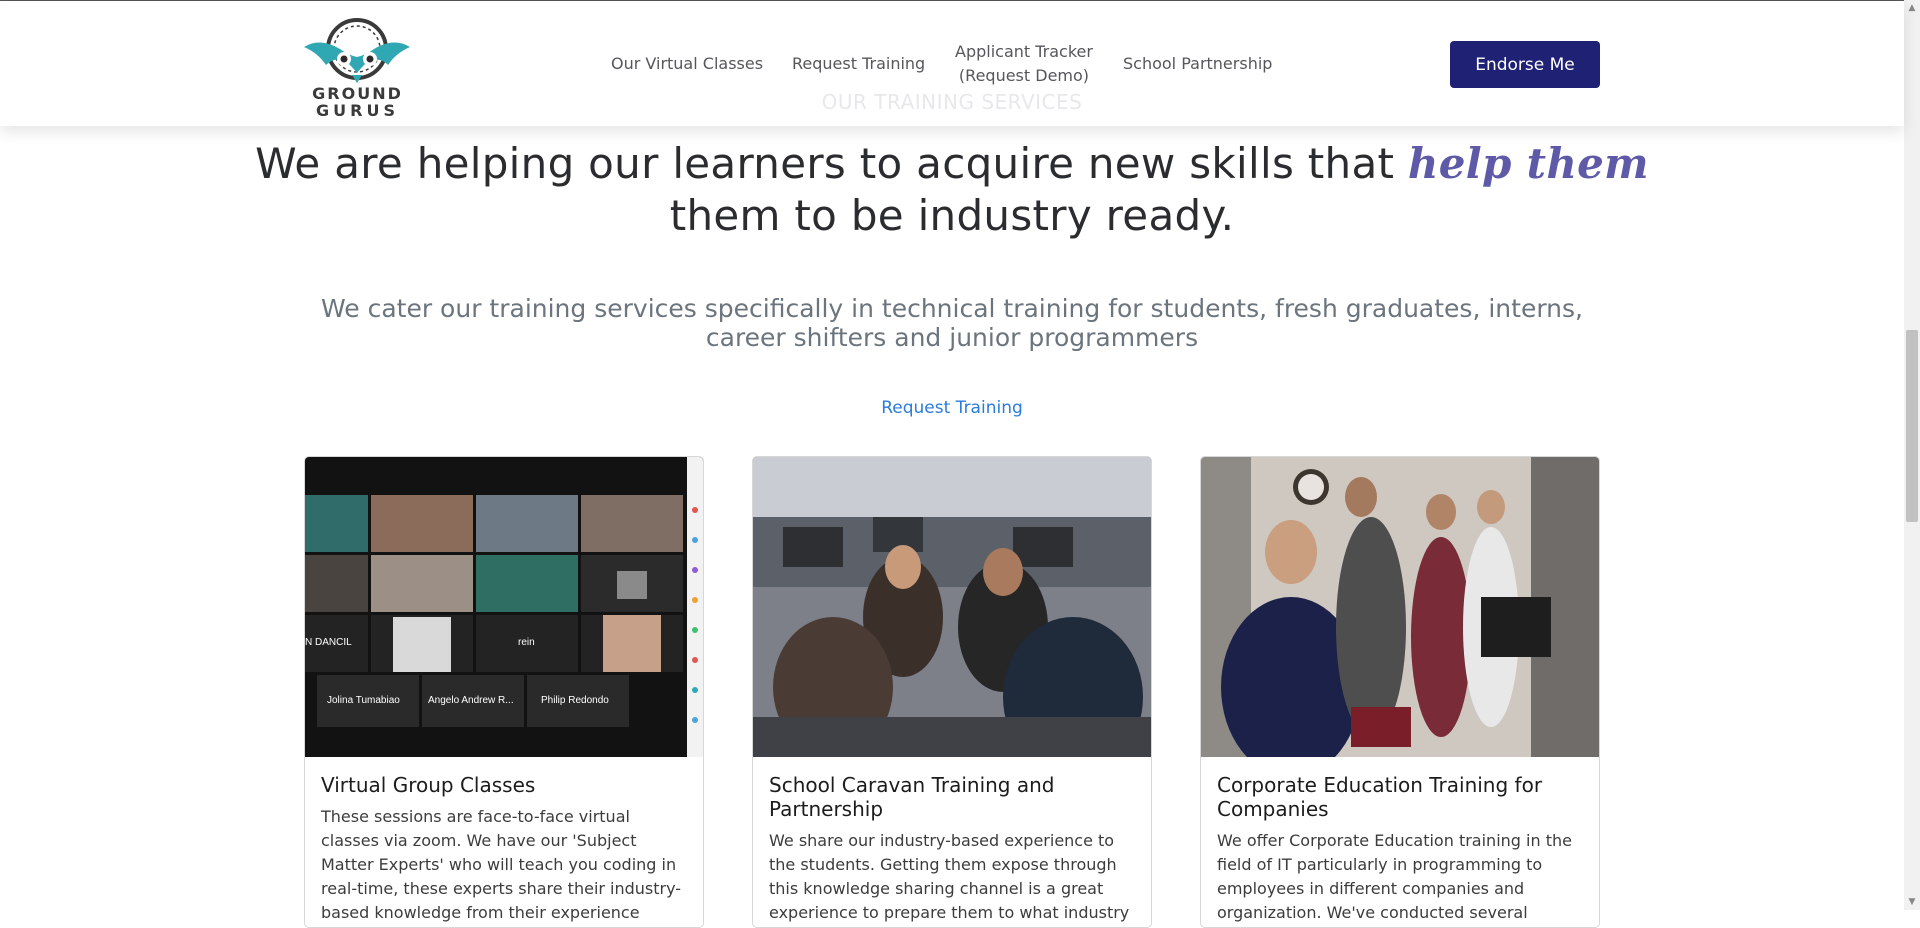 This screenshot has width=1920, height=928. What do you see at coordinates (695, 607) in the screenshot?
I see `zoom-side-panel` at bounding box center [695, 607].